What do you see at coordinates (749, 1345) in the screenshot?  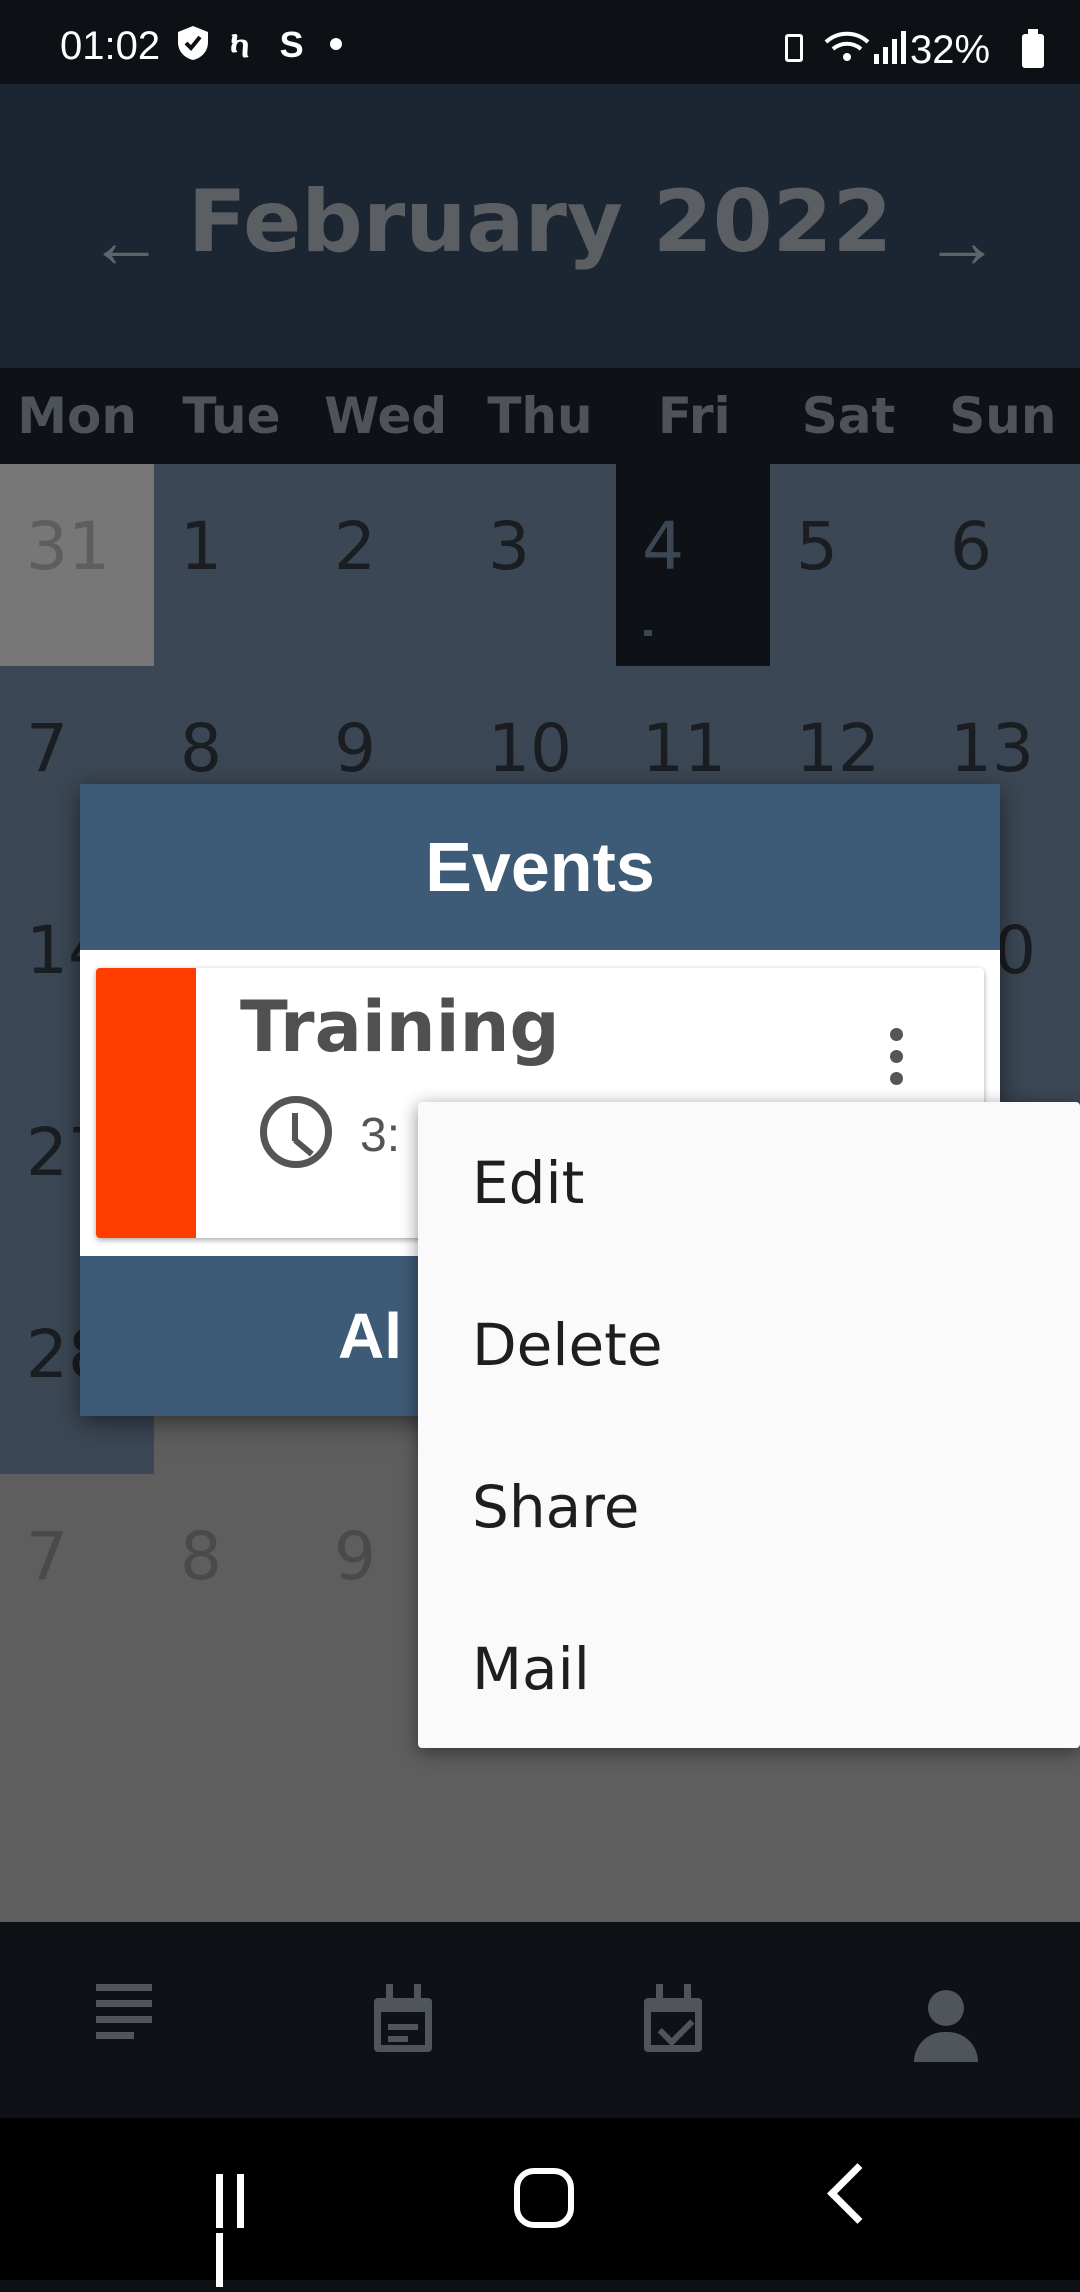 I see `menu-item-delete: Delete` at bounding box center [749, 1345].